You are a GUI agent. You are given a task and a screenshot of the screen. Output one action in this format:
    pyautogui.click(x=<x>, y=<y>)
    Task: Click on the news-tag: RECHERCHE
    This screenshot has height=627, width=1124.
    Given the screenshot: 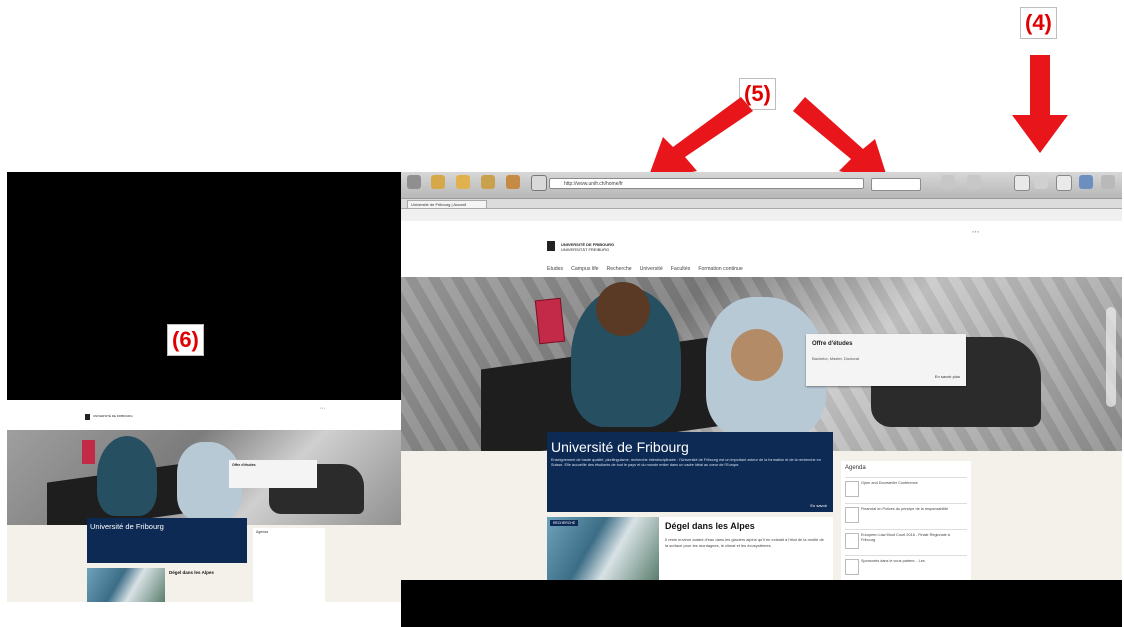 What is the action you would take?
    pyautogui.click(x=564, y=523)
    